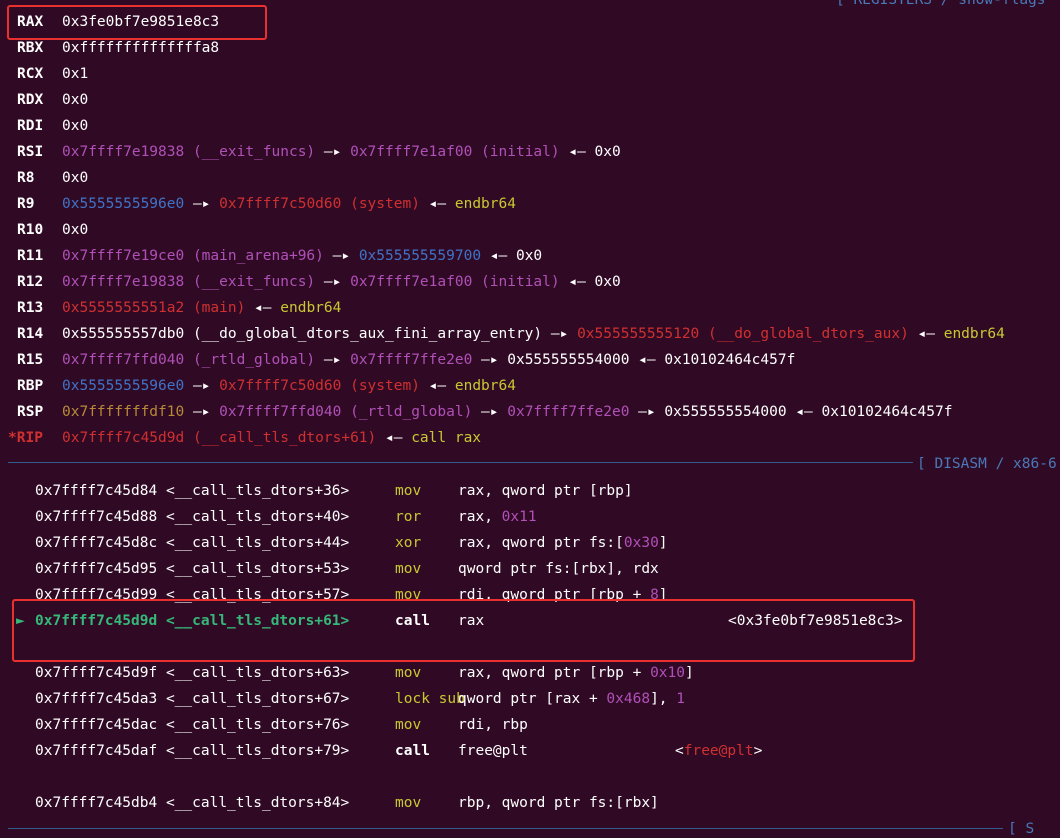 This screenshot has width=1060, height=838. Describe the element at coordinates (30, 126) in the screenshot. I see `register-name: RDI` at that location.